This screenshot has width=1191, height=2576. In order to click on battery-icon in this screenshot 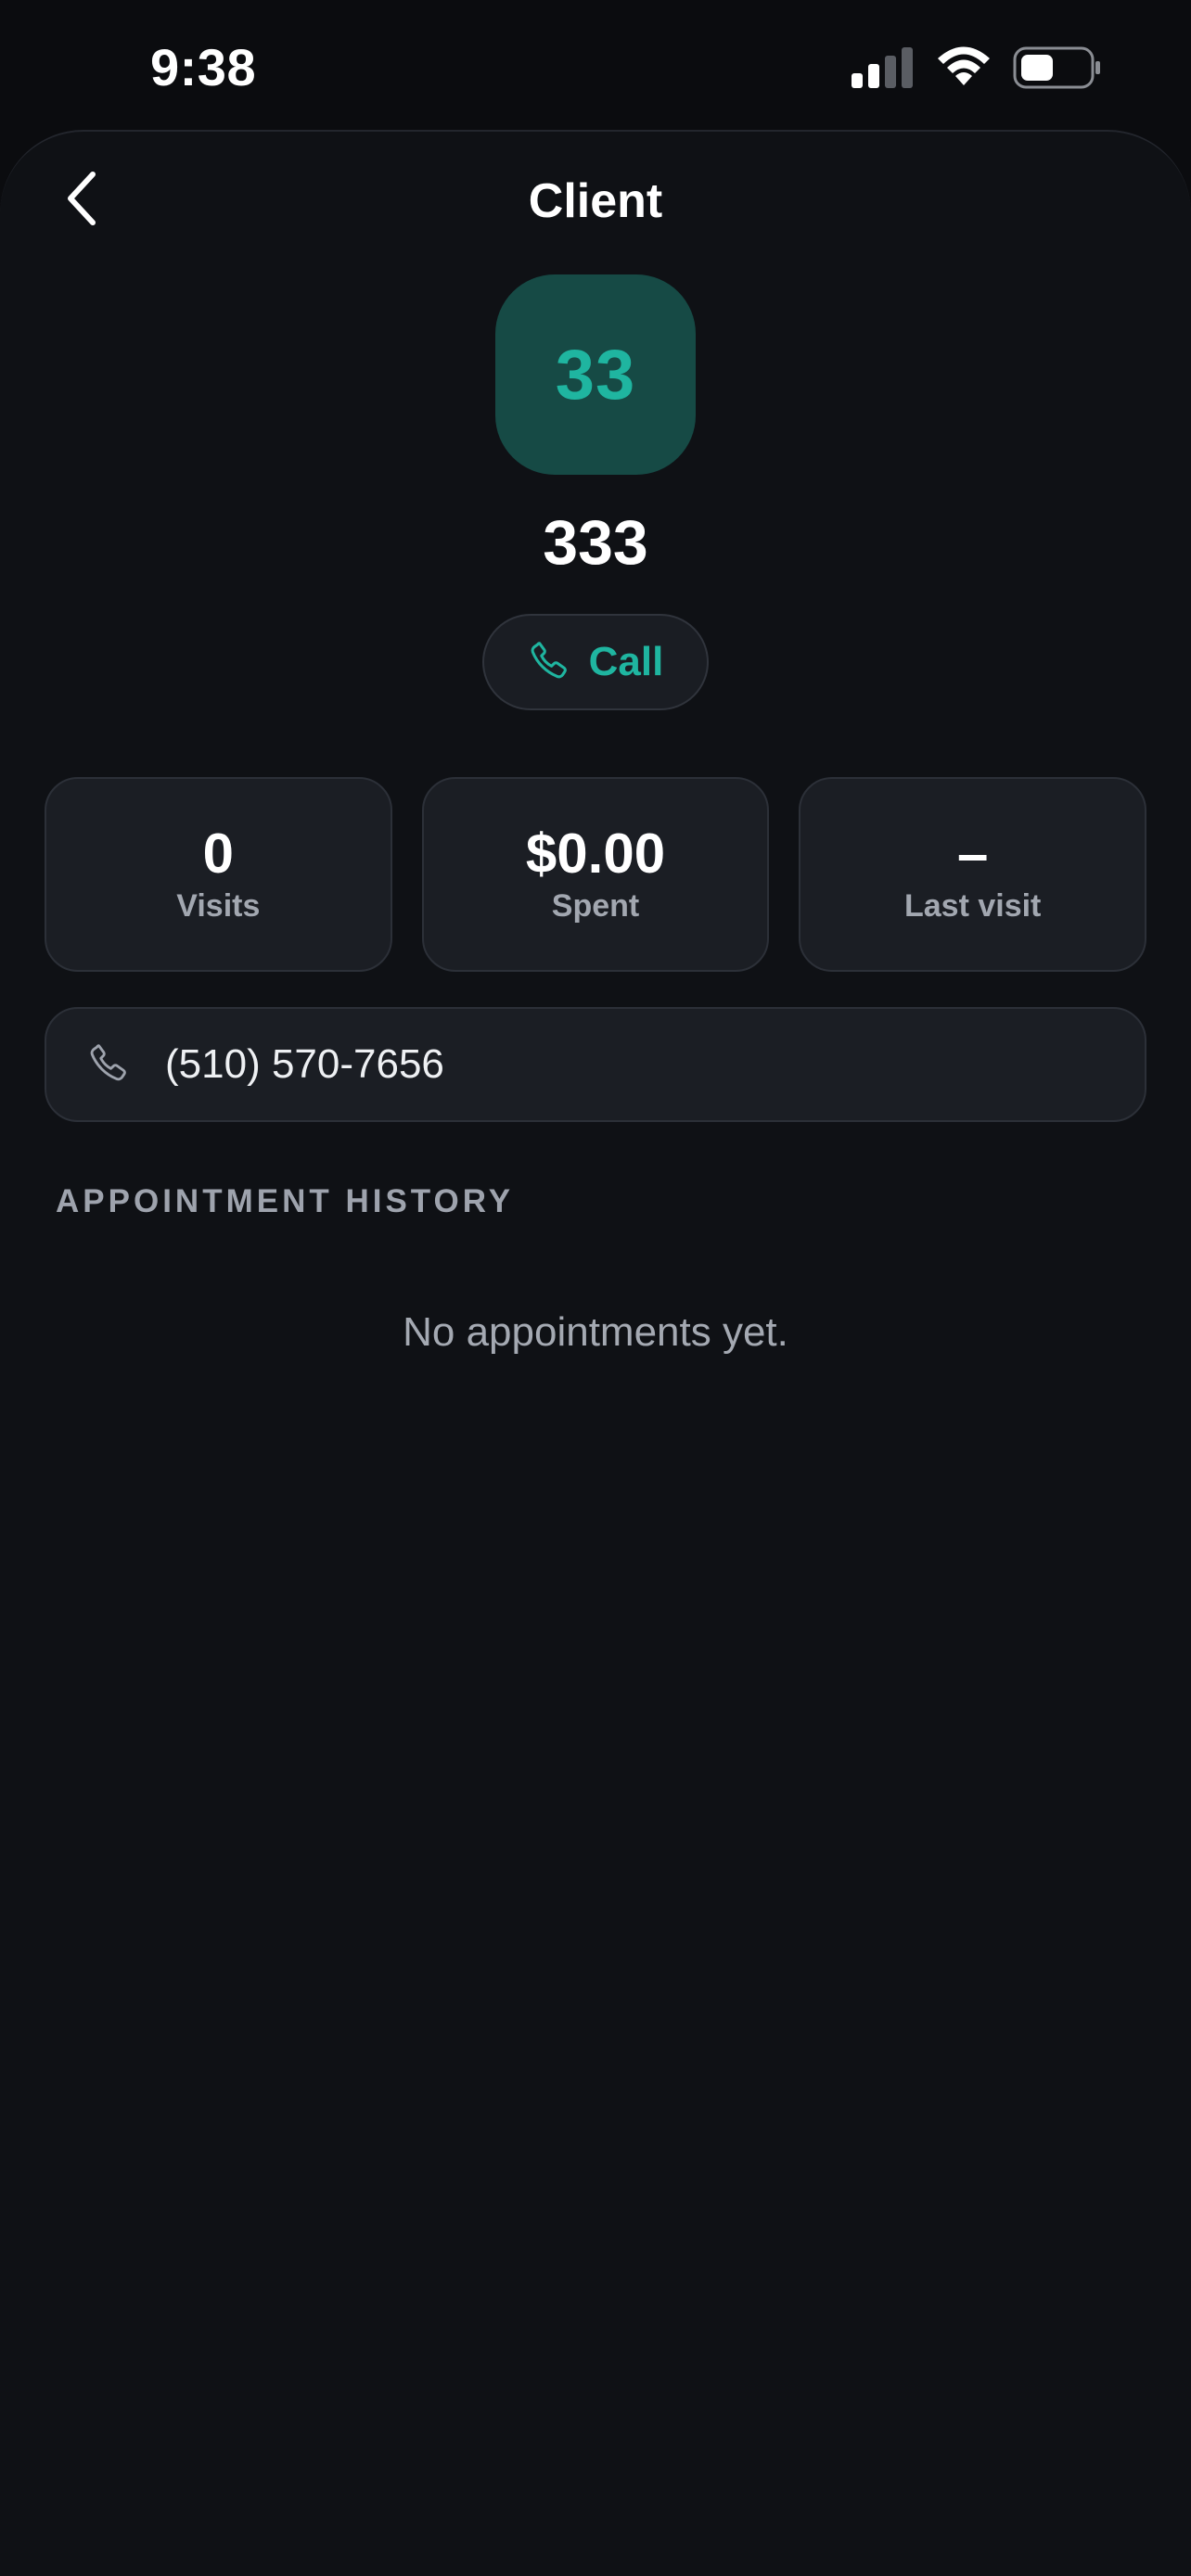, I will do `click(1058, 67)`.